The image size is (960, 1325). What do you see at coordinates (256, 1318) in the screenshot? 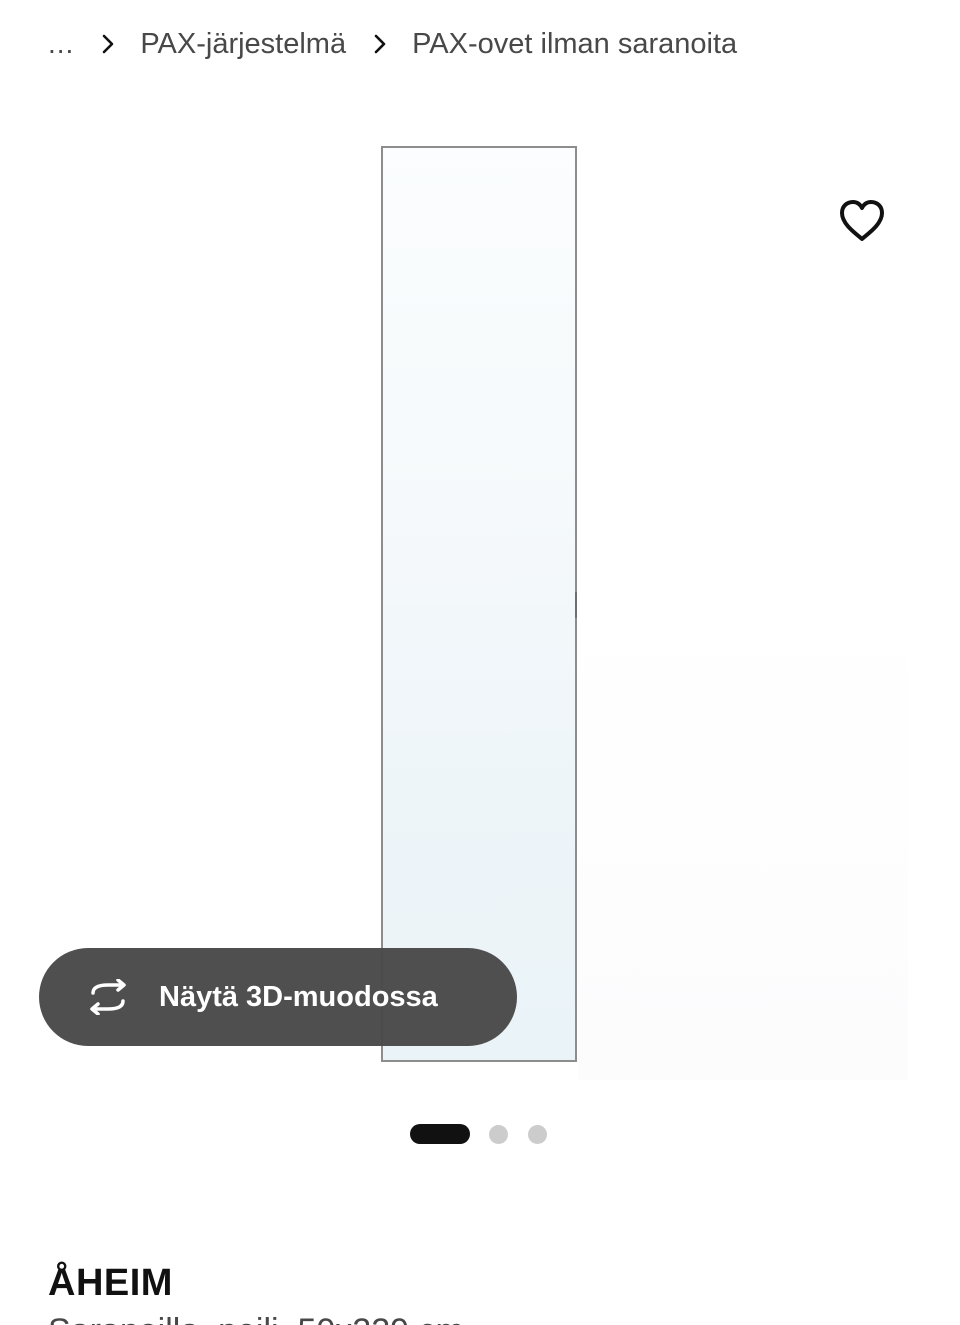
I see `product-description: Saranoilla, peili, 50x229 cm` at bounding box center [256, 1318].